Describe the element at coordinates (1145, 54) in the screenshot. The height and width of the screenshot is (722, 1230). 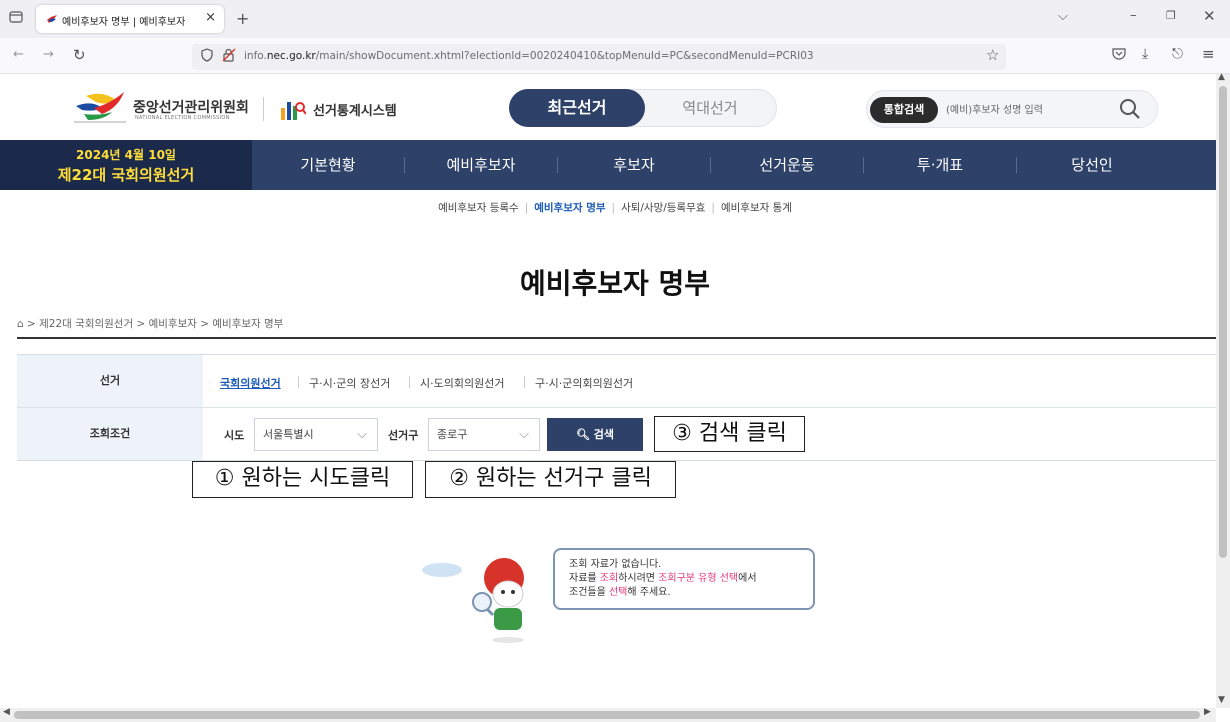
I see `download-icon: ⤓` at that location.